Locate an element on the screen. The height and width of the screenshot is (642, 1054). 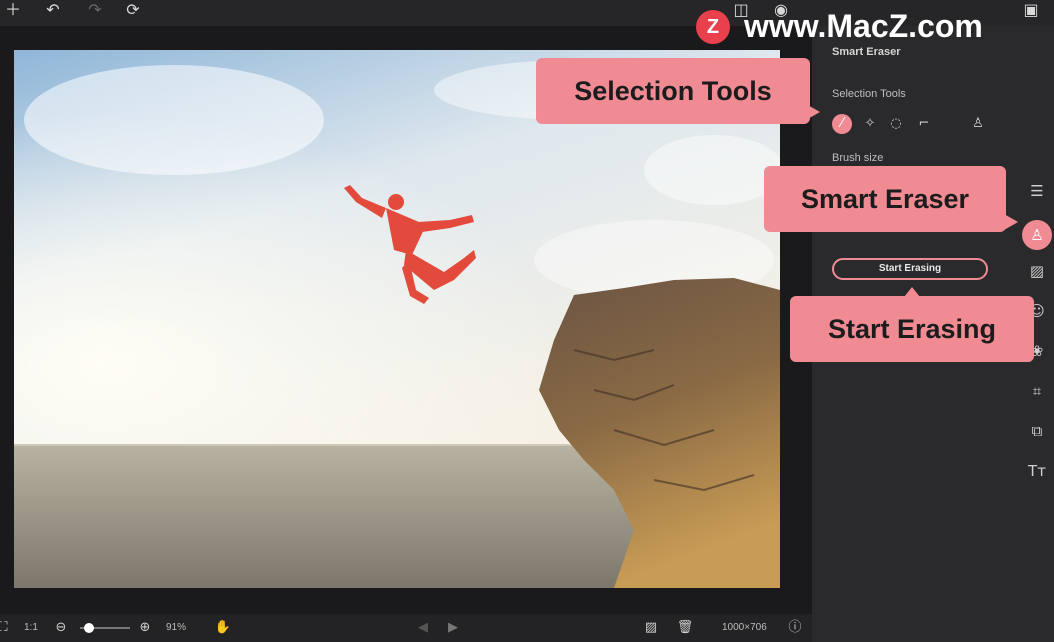
callout-smart-eraser-pointer is located at coordinates (1011, 222).